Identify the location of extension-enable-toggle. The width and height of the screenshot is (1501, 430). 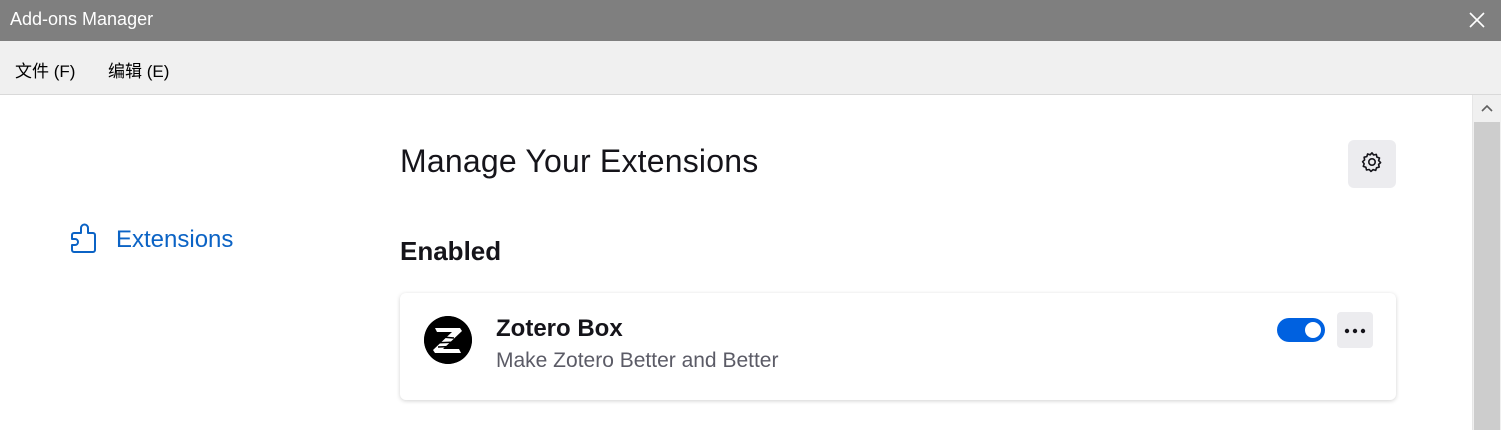
(1301, 330).